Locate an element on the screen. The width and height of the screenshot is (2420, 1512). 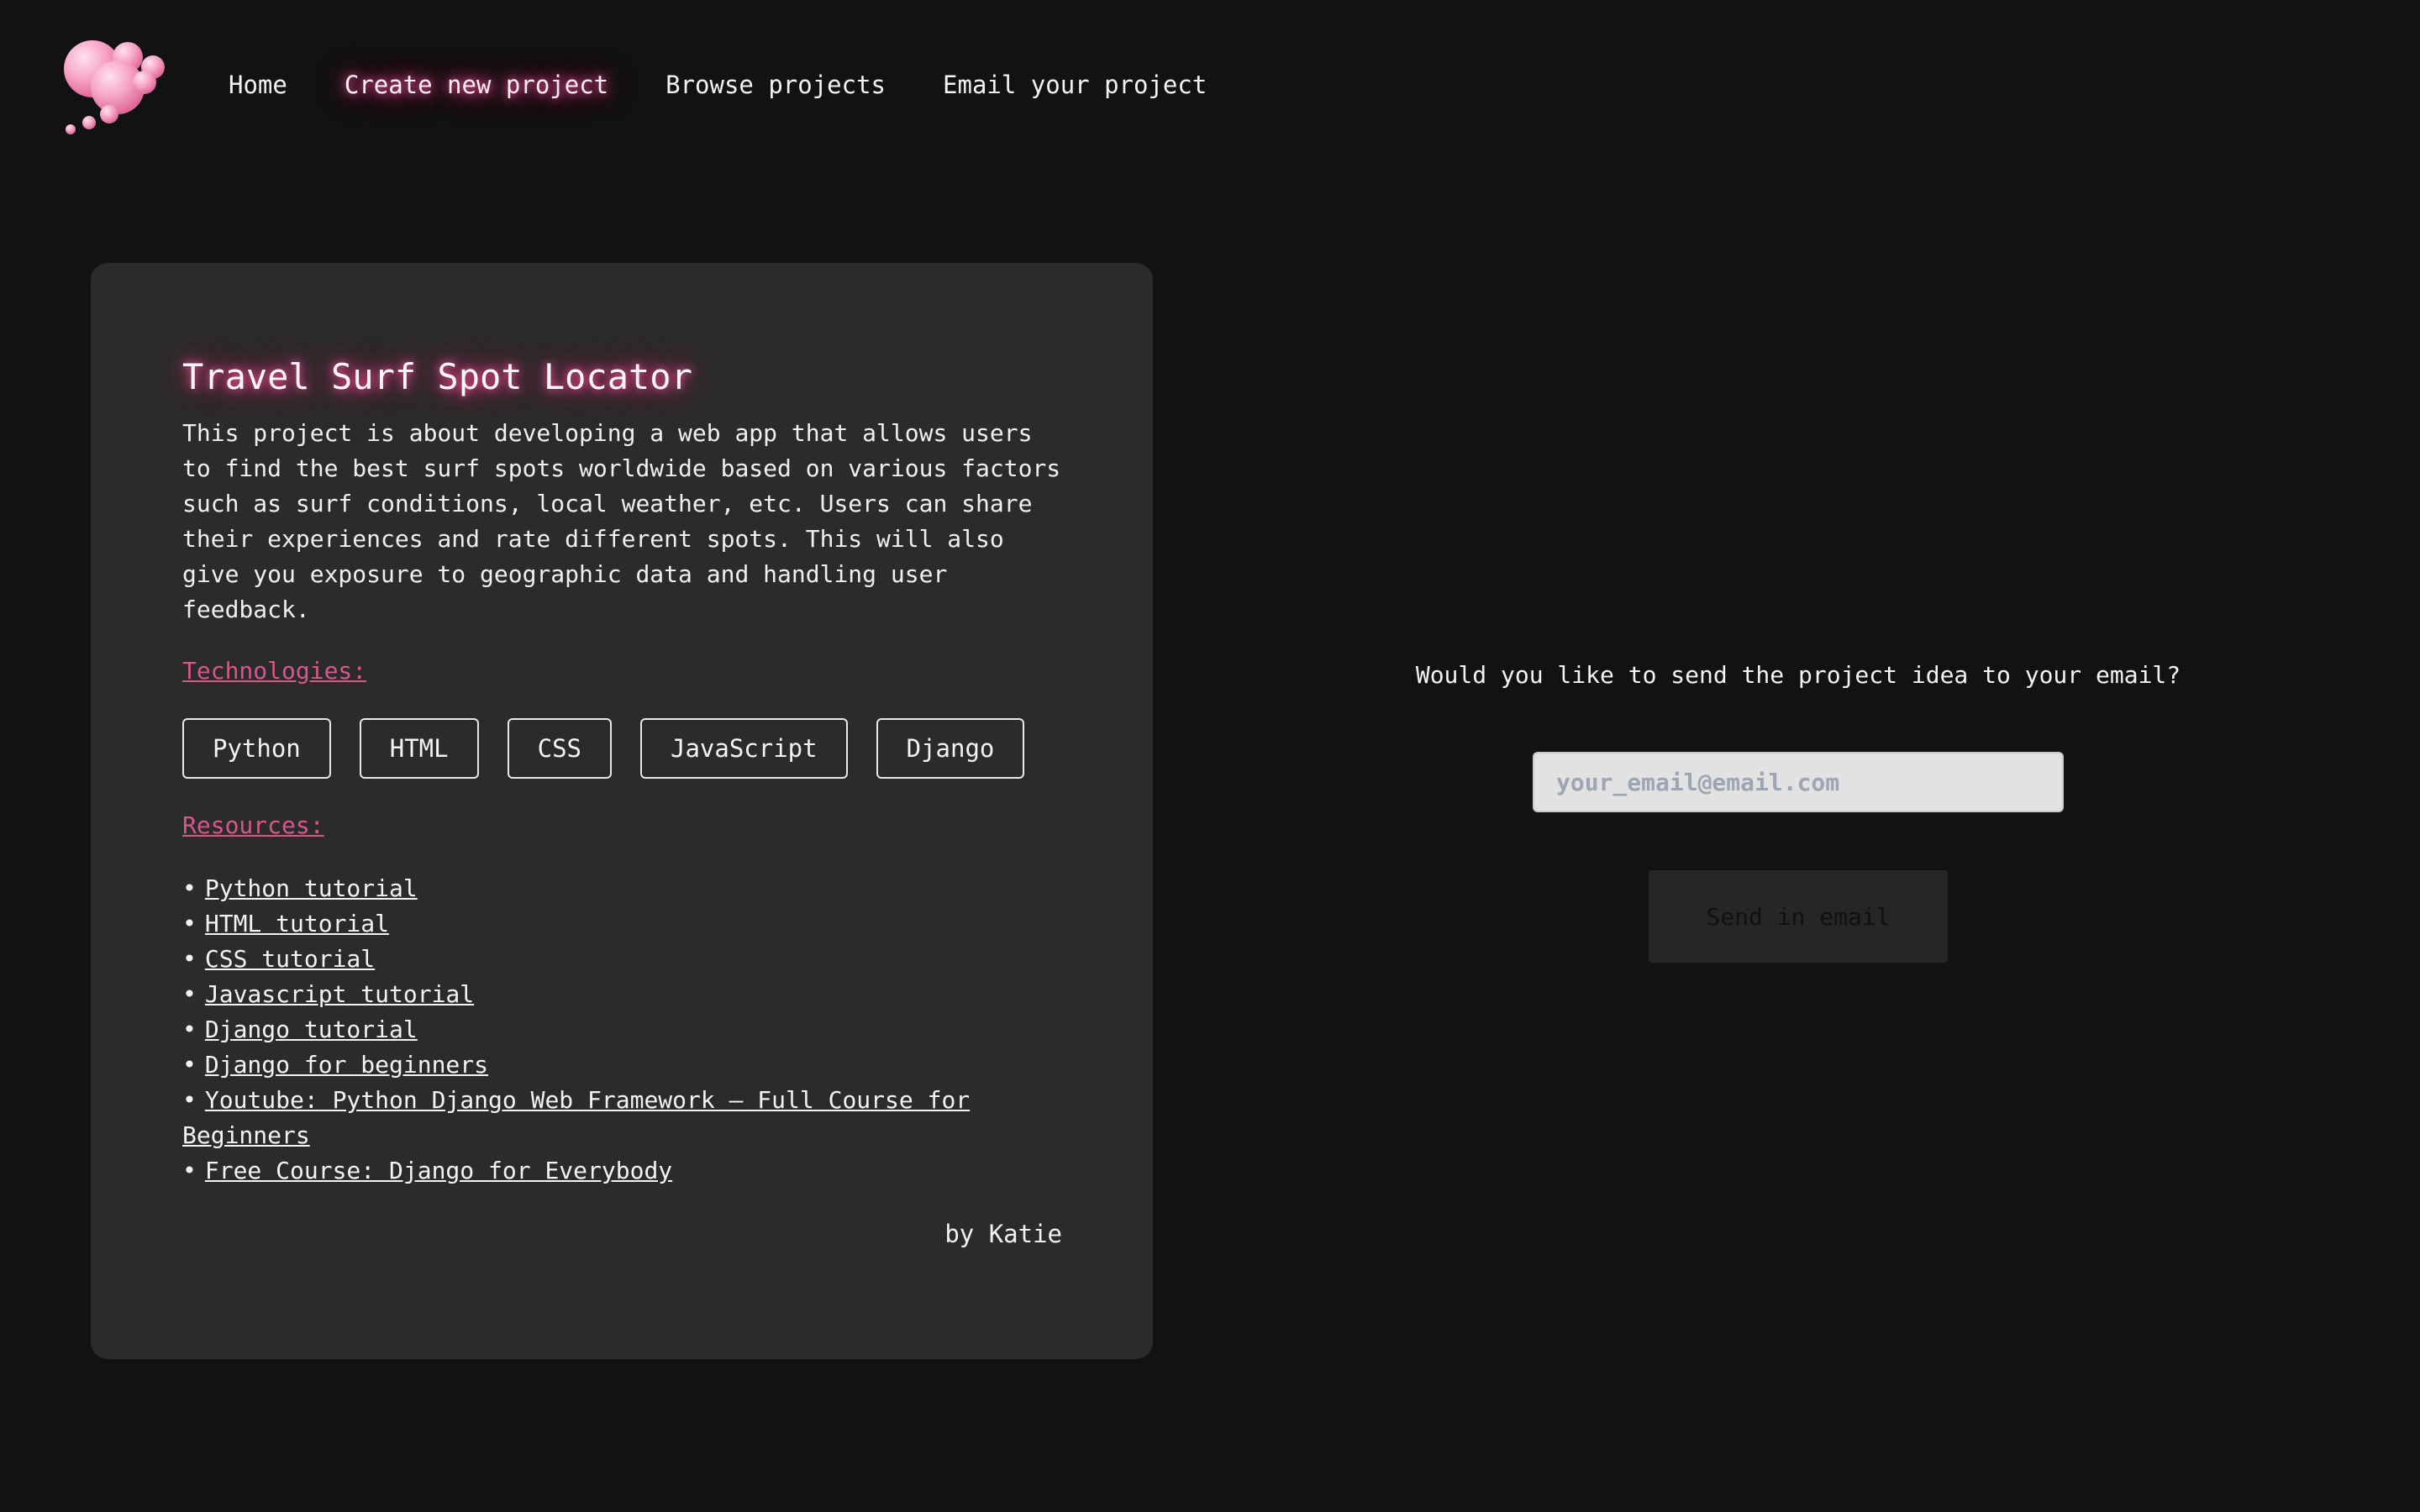
tech-tag-html: HTML is located at coordinates (419, 748).